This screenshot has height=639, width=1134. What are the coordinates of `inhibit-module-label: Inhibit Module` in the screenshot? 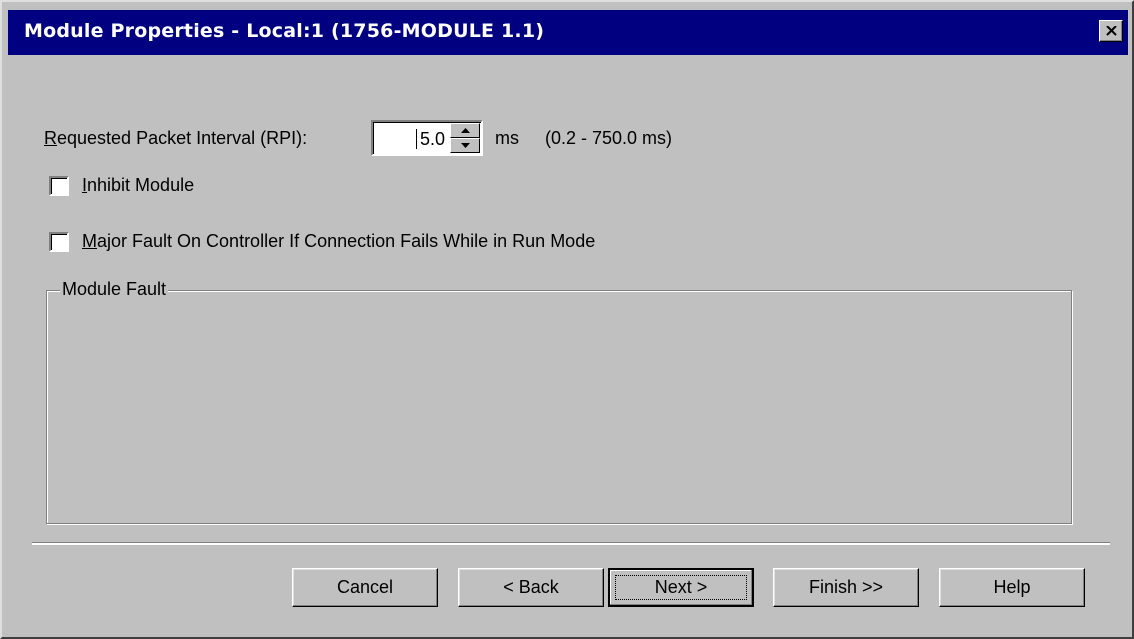 It's located at (138, 185).